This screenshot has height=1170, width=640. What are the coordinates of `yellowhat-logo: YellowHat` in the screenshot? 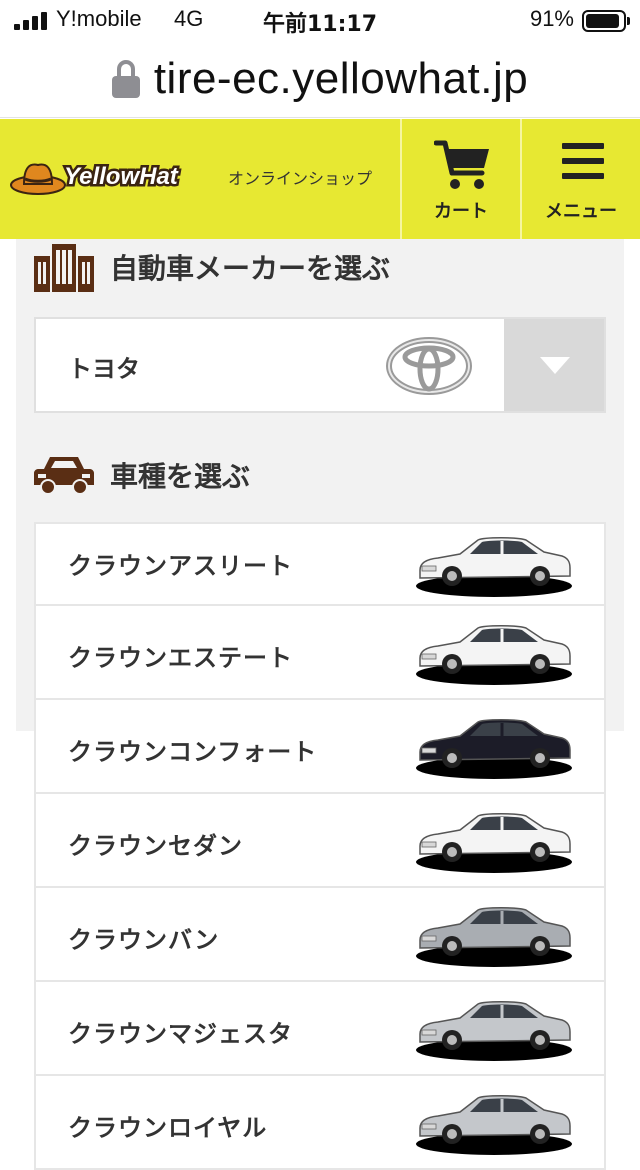 It's located at (115, 180).